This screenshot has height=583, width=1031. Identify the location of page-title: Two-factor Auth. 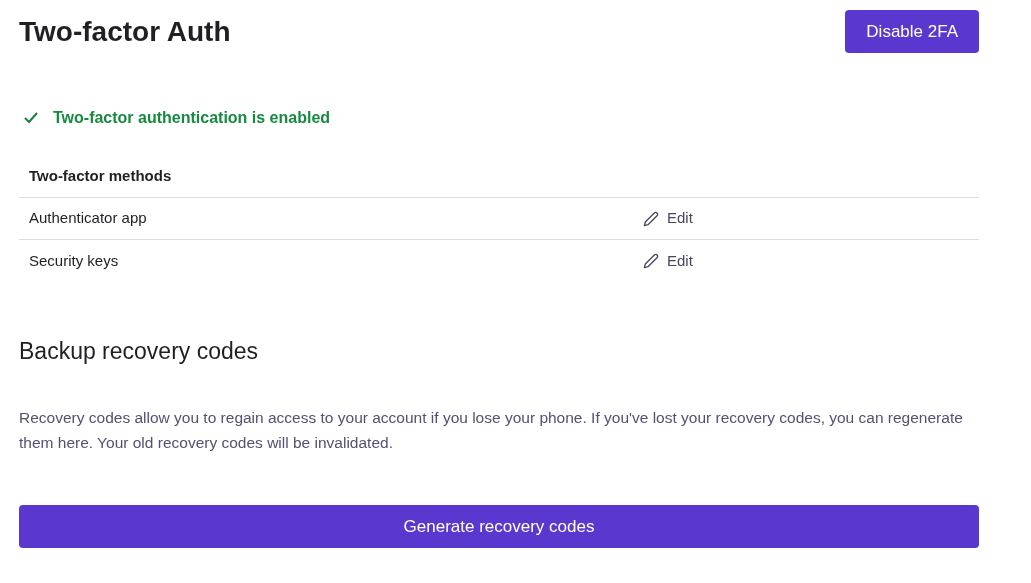
(125, 32).